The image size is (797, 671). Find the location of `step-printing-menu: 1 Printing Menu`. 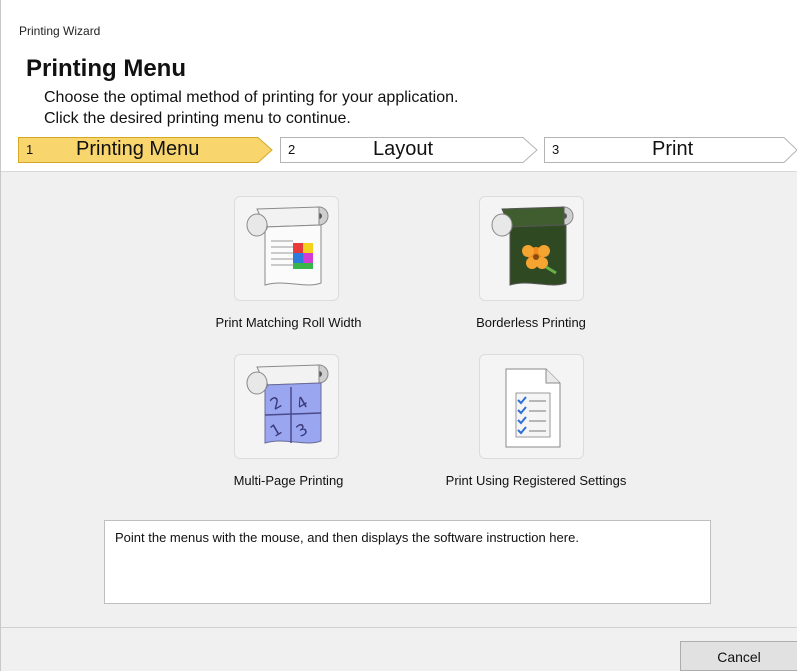

step-printing-menu: 1 Printing Menu is located at coordinates (145, 150).